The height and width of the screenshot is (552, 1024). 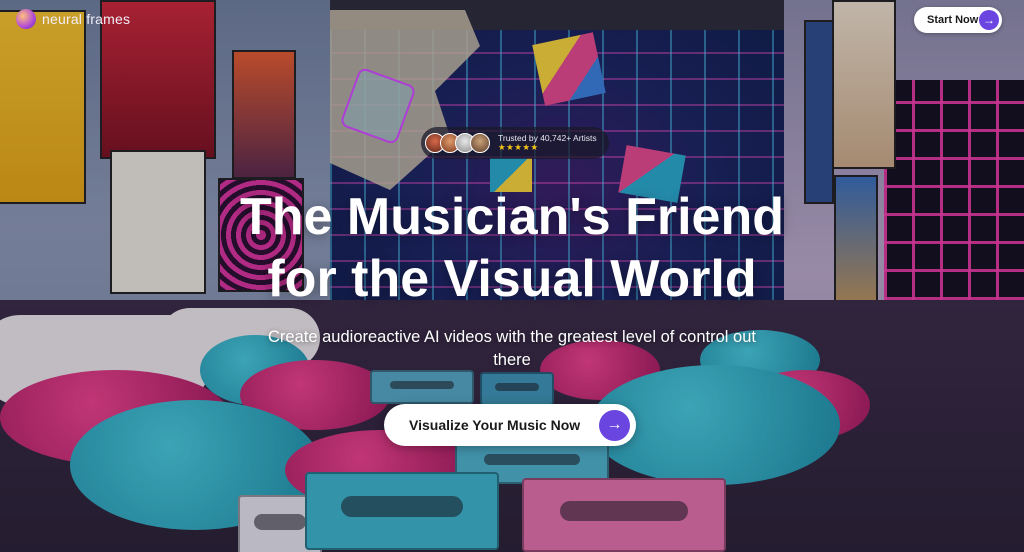 What do you see at coordinates (480, 143) in the screenshot?
I see `avatar` at bounding box center [480, 143].